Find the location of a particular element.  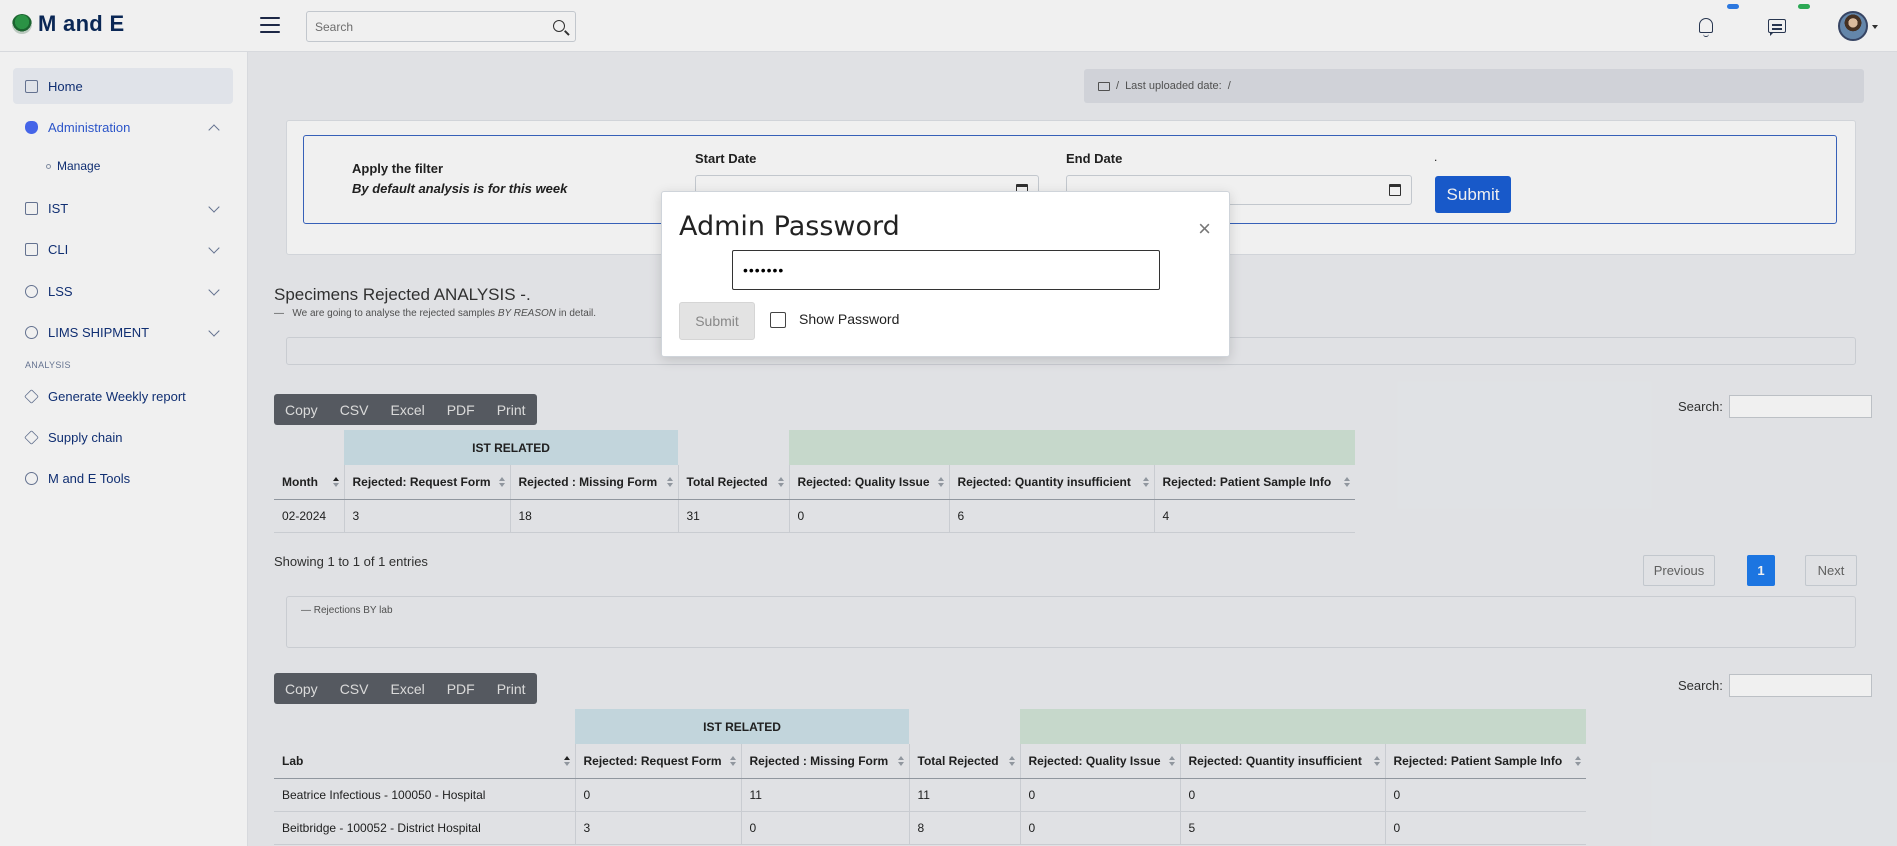

modal-title: Admin Password is located at coordinates (789, 226).